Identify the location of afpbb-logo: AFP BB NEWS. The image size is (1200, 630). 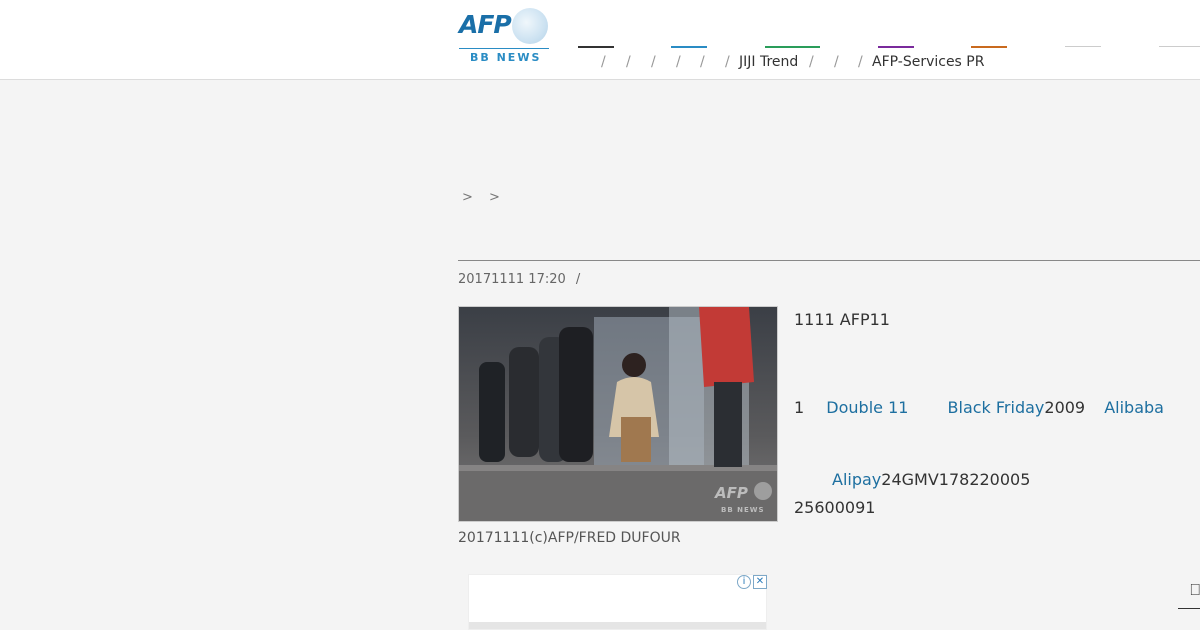
(504, 36).